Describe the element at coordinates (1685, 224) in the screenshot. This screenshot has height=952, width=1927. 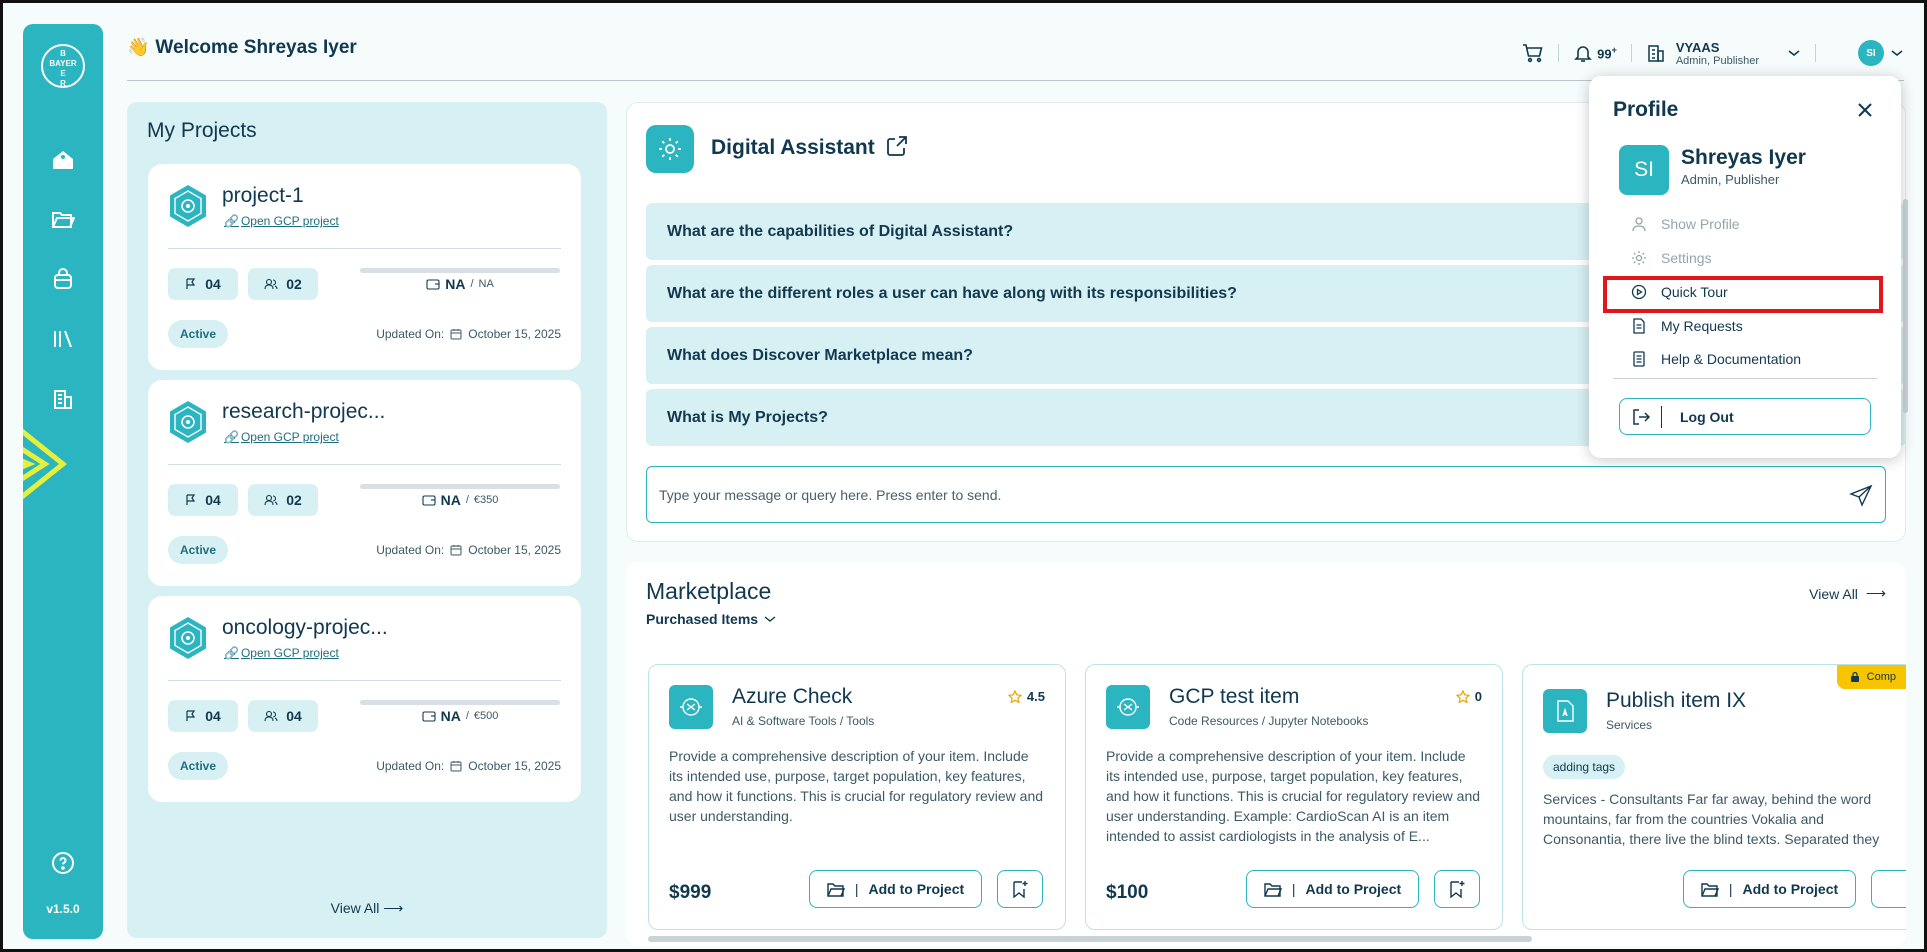
I see `menu-show-profile: Show Profile` at that location.